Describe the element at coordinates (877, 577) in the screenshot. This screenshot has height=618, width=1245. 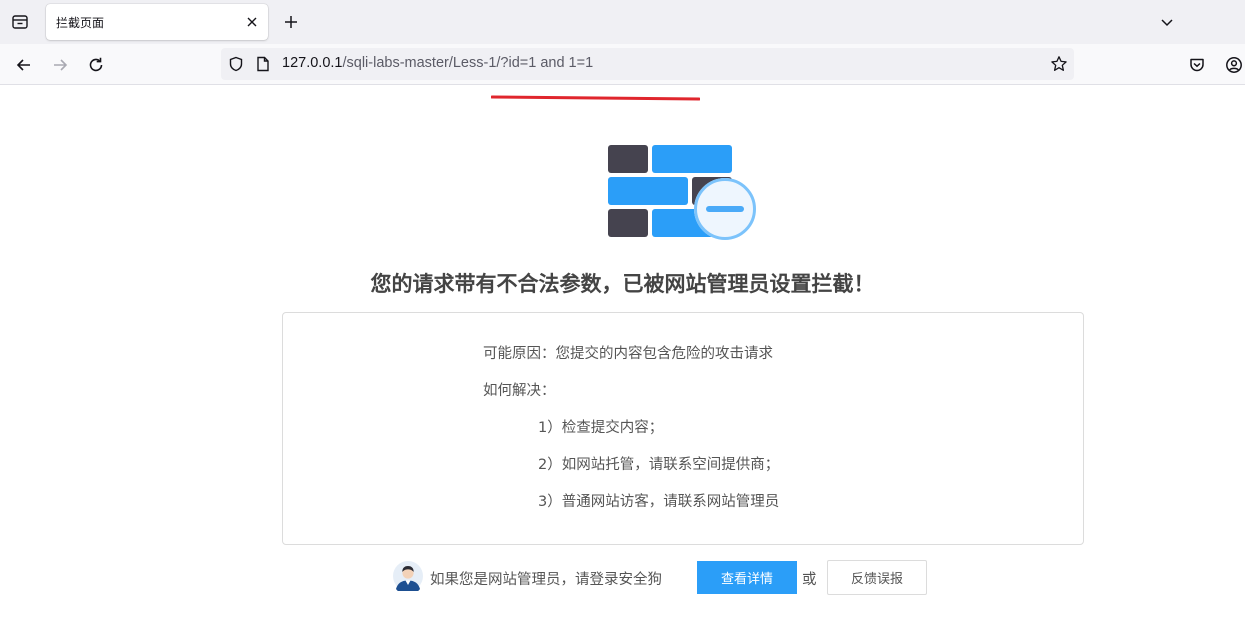
I see `report-false-positive-button: 反馈误报` at that location.